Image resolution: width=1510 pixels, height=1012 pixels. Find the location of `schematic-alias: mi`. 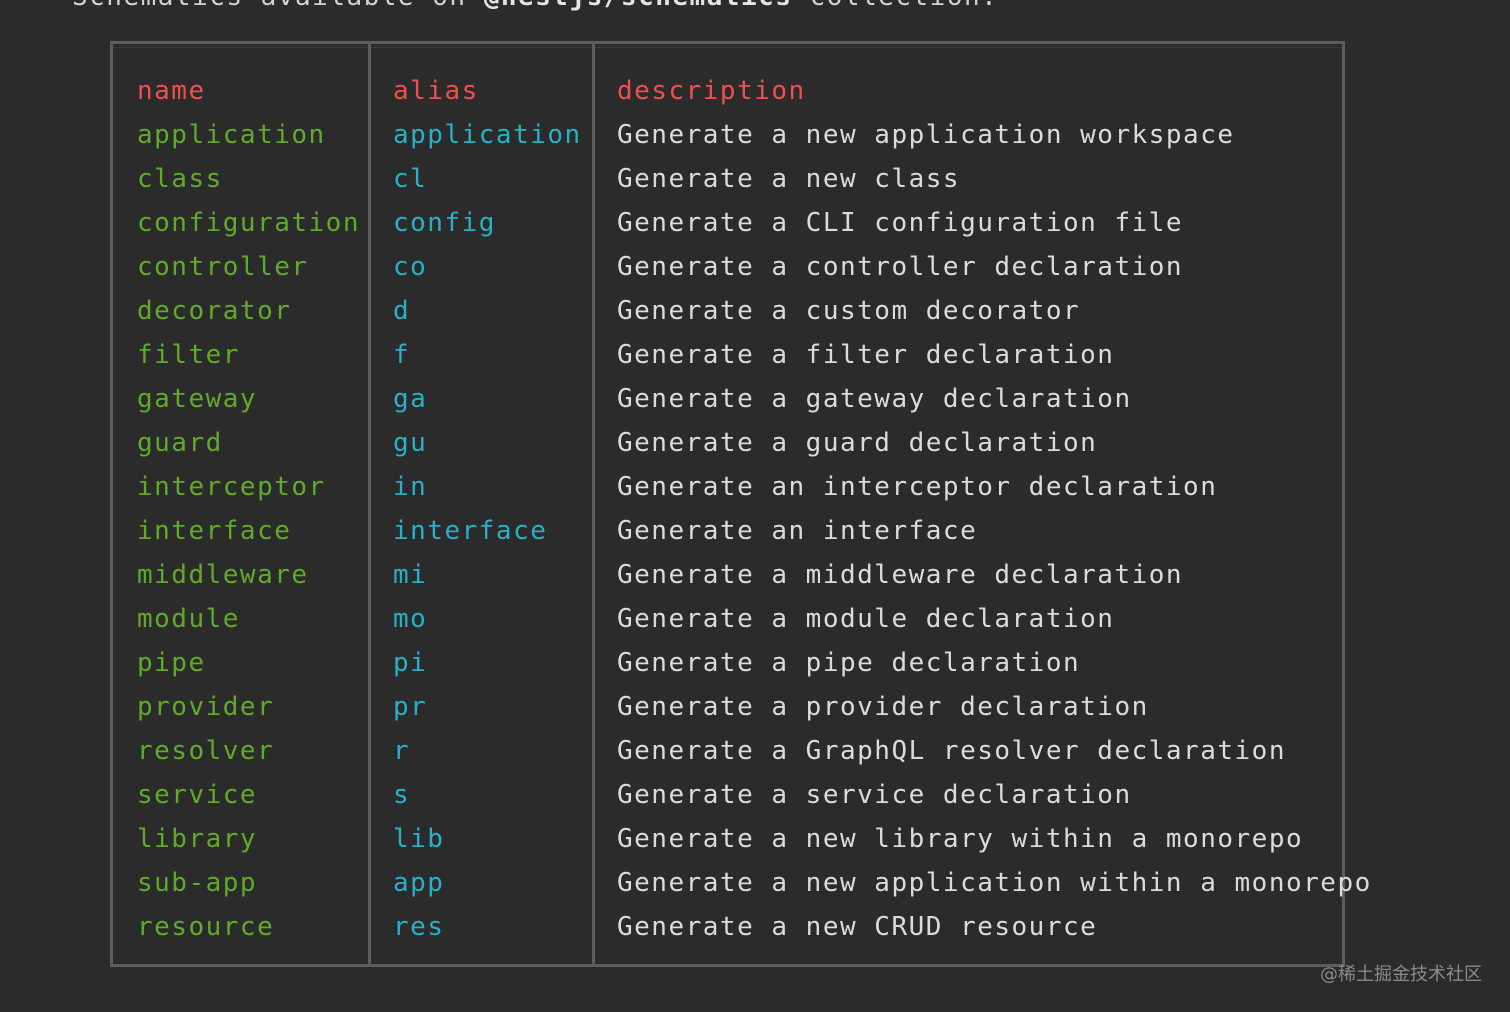

schematic-alias: mi is located at coordinates (410, 575).